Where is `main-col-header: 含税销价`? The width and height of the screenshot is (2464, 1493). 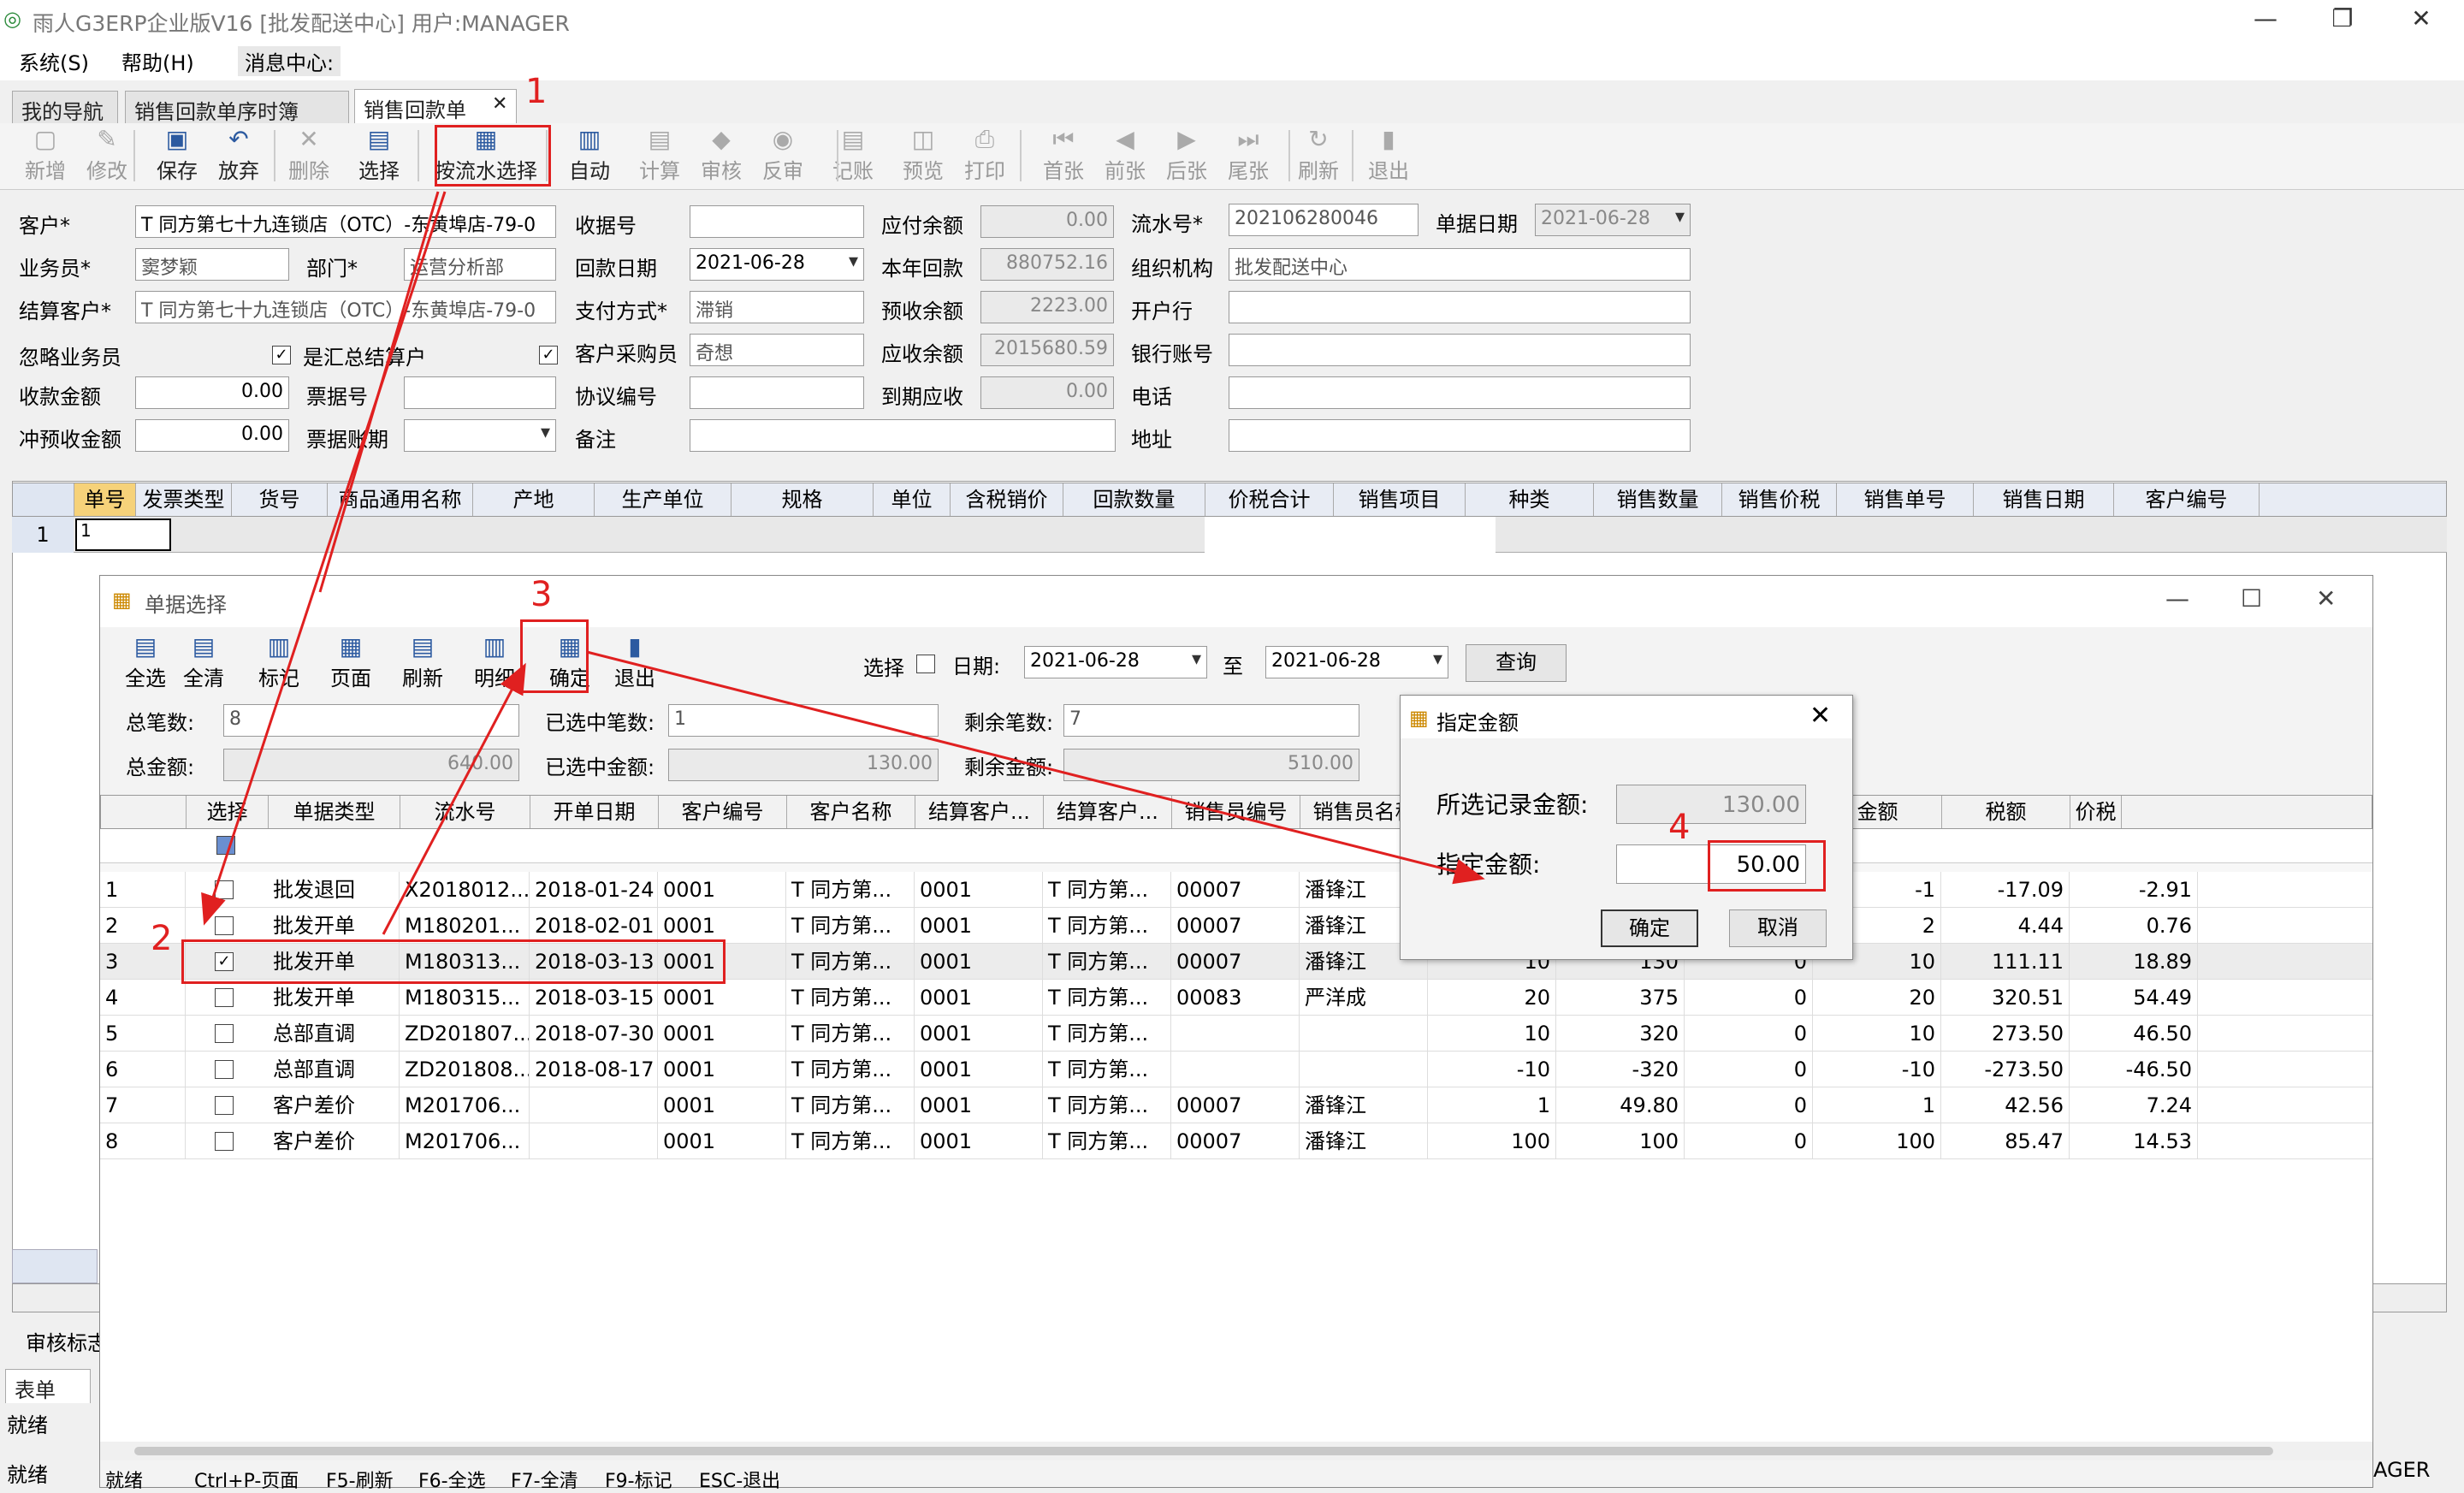 main-col-header: 含税销价 is located at coordinates (1007, 499).